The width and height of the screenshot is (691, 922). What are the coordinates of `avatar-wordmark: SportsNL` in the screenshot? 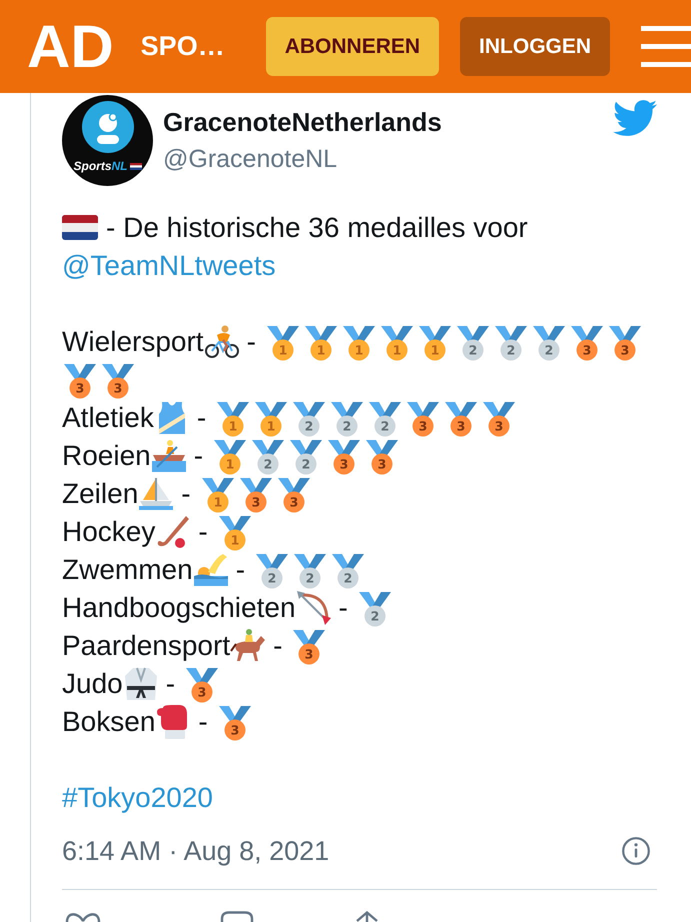 It's located at (100, 166).